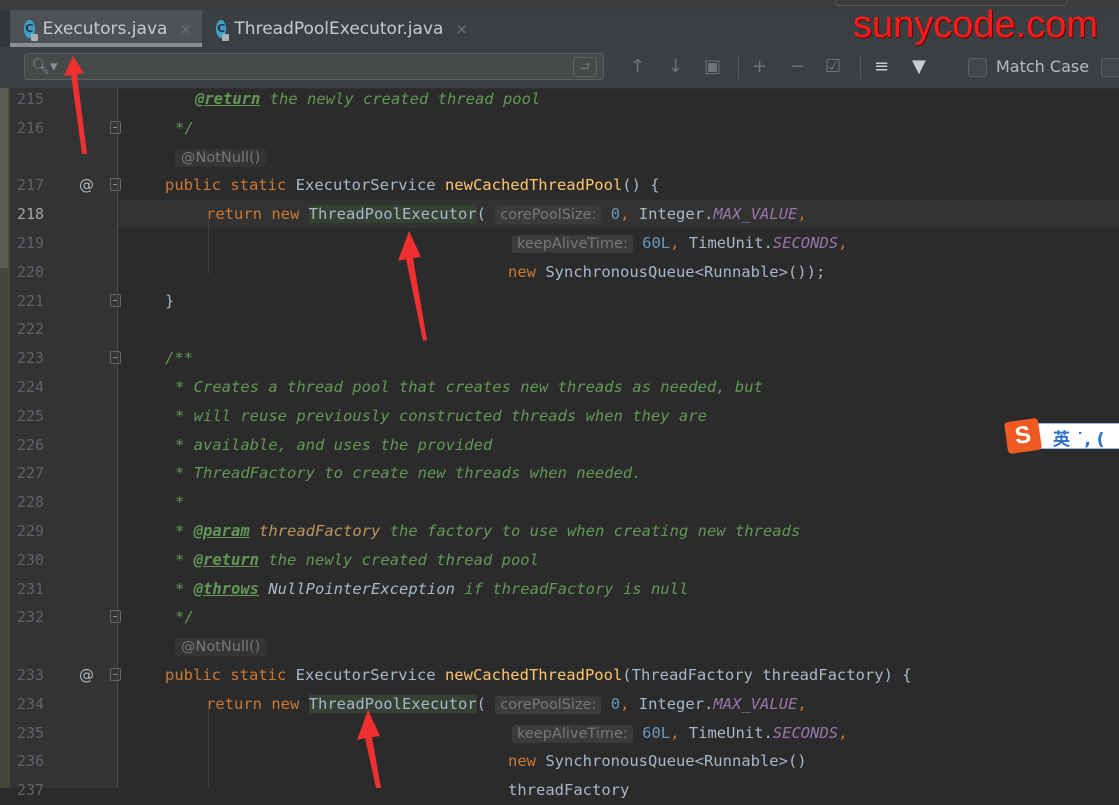 The image size is (1119, 805). Describe the element at coordinates (370, 185) in the screenshot. I see `type-name: ExecutorService` at that location.